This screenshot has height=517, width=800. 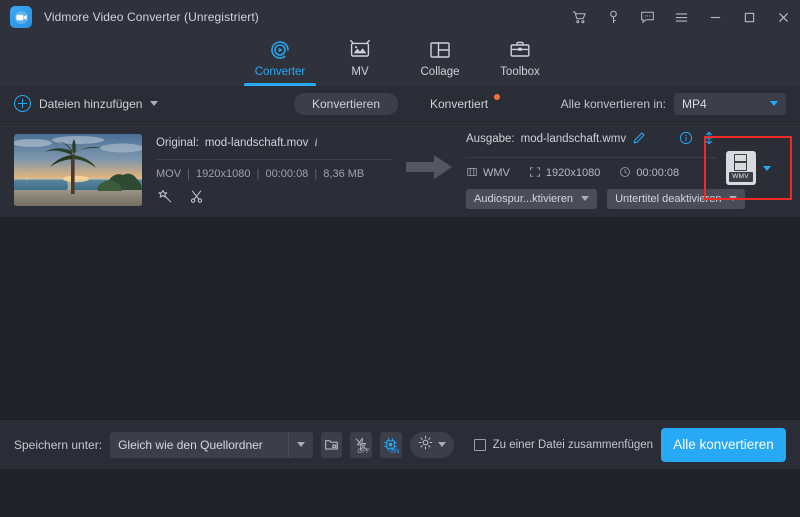 I want to click on source-meta: MOV | 1920x1080 | 00:00:08 | 8,36 MB, so click(x=274, y=174).